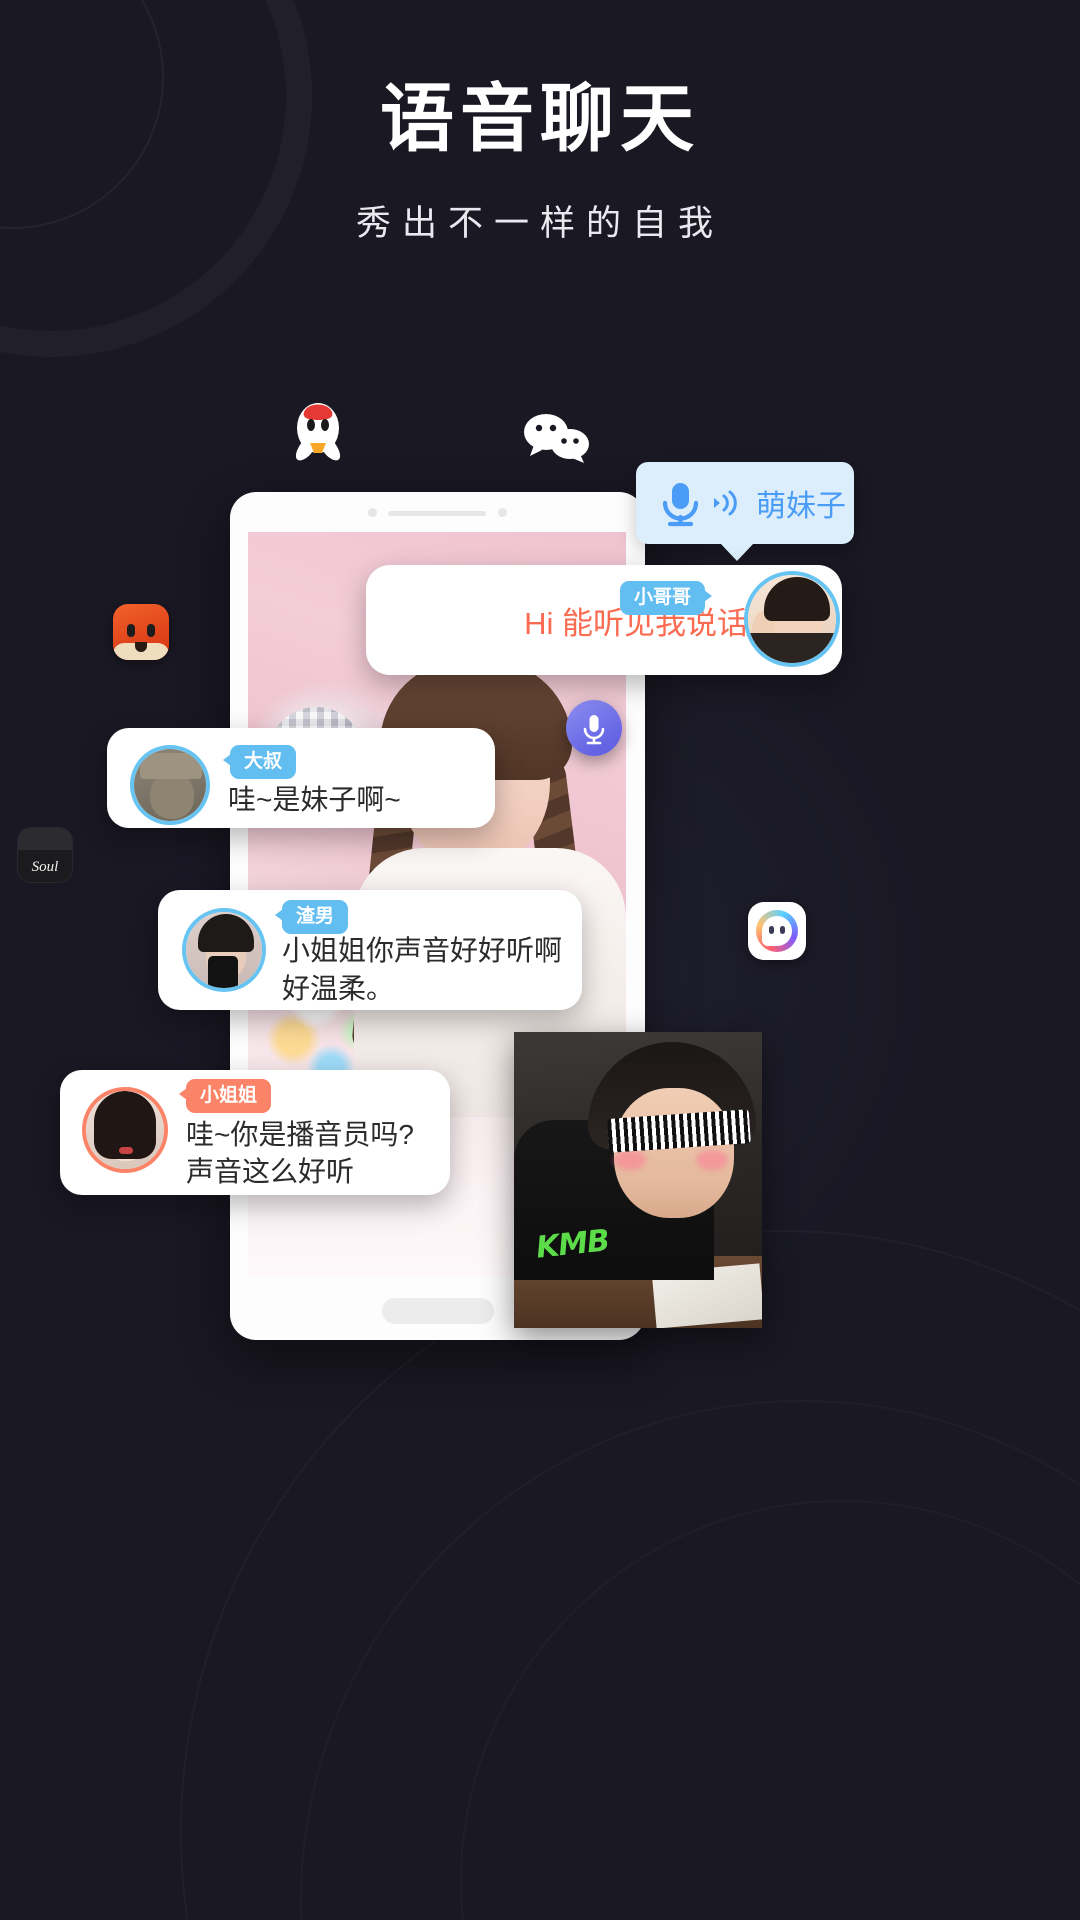 The height and width of the screenshot is (1920, 1080). I want to click on header: 语音聊天 秀出不一样的自我, so click(540, 161).